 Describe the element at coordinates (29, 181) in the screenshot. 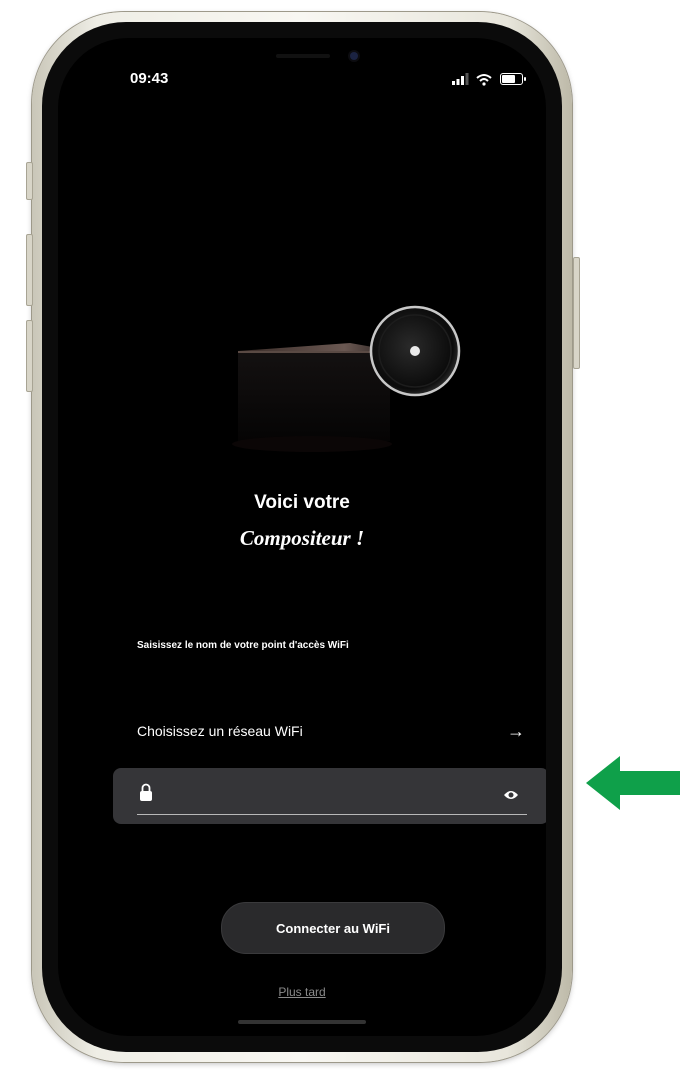

I see `mute-switch` at that location.